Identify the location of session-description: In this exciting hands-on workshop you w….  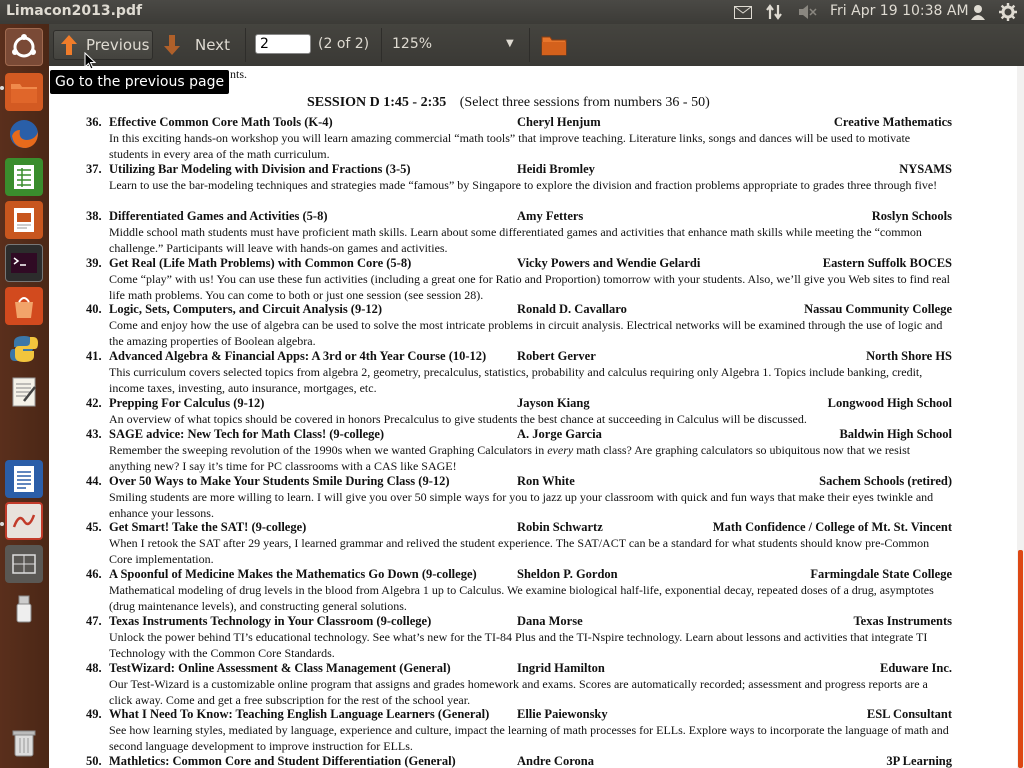
(510, 146).